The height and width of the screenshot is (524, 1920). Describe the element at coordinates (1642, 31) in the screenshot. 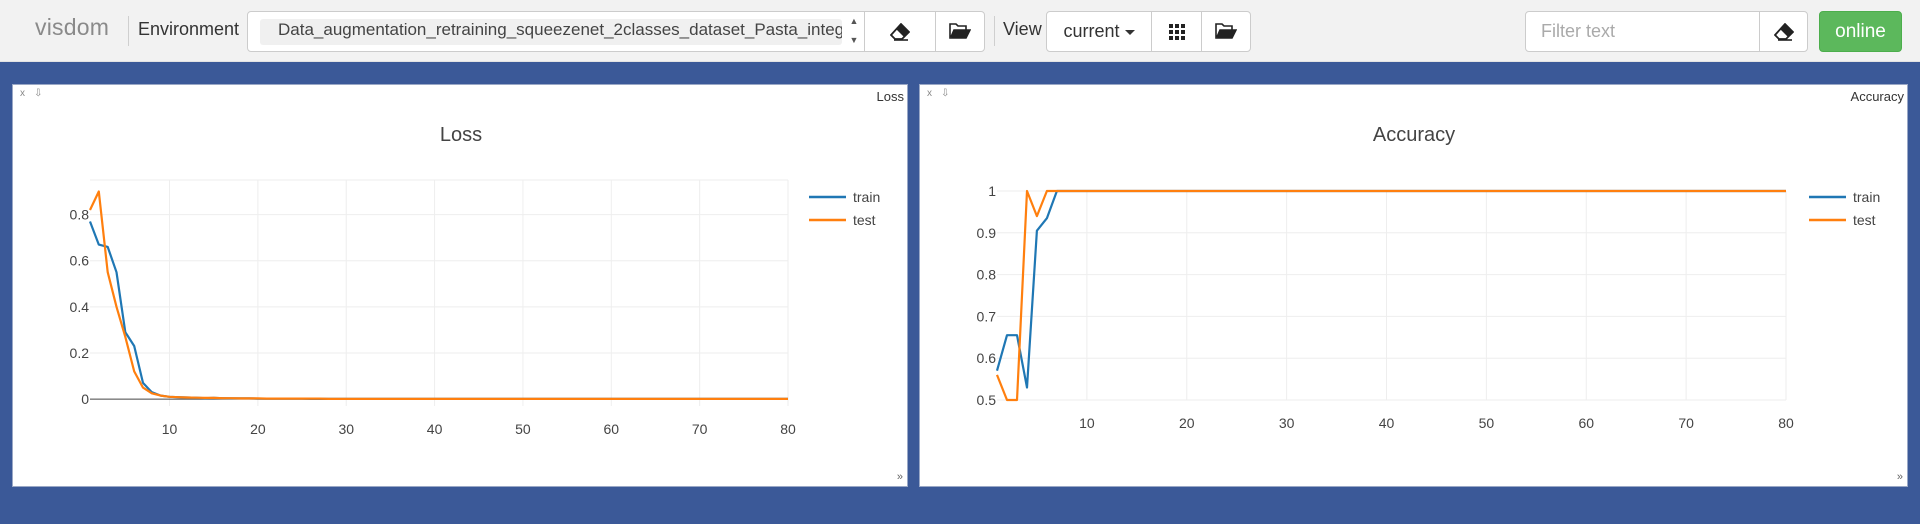

I see `filter-text-input` at that location.